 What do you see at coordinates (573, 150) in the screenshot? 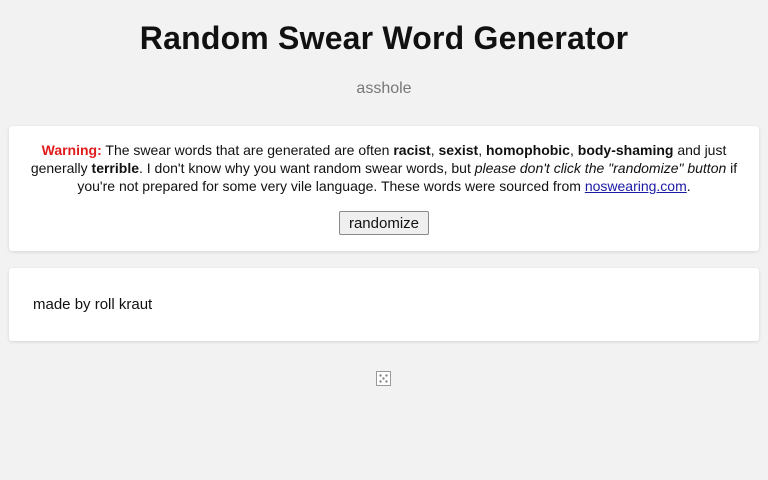
I see `warning-text-4: ,` at bounding box center [573, 150].